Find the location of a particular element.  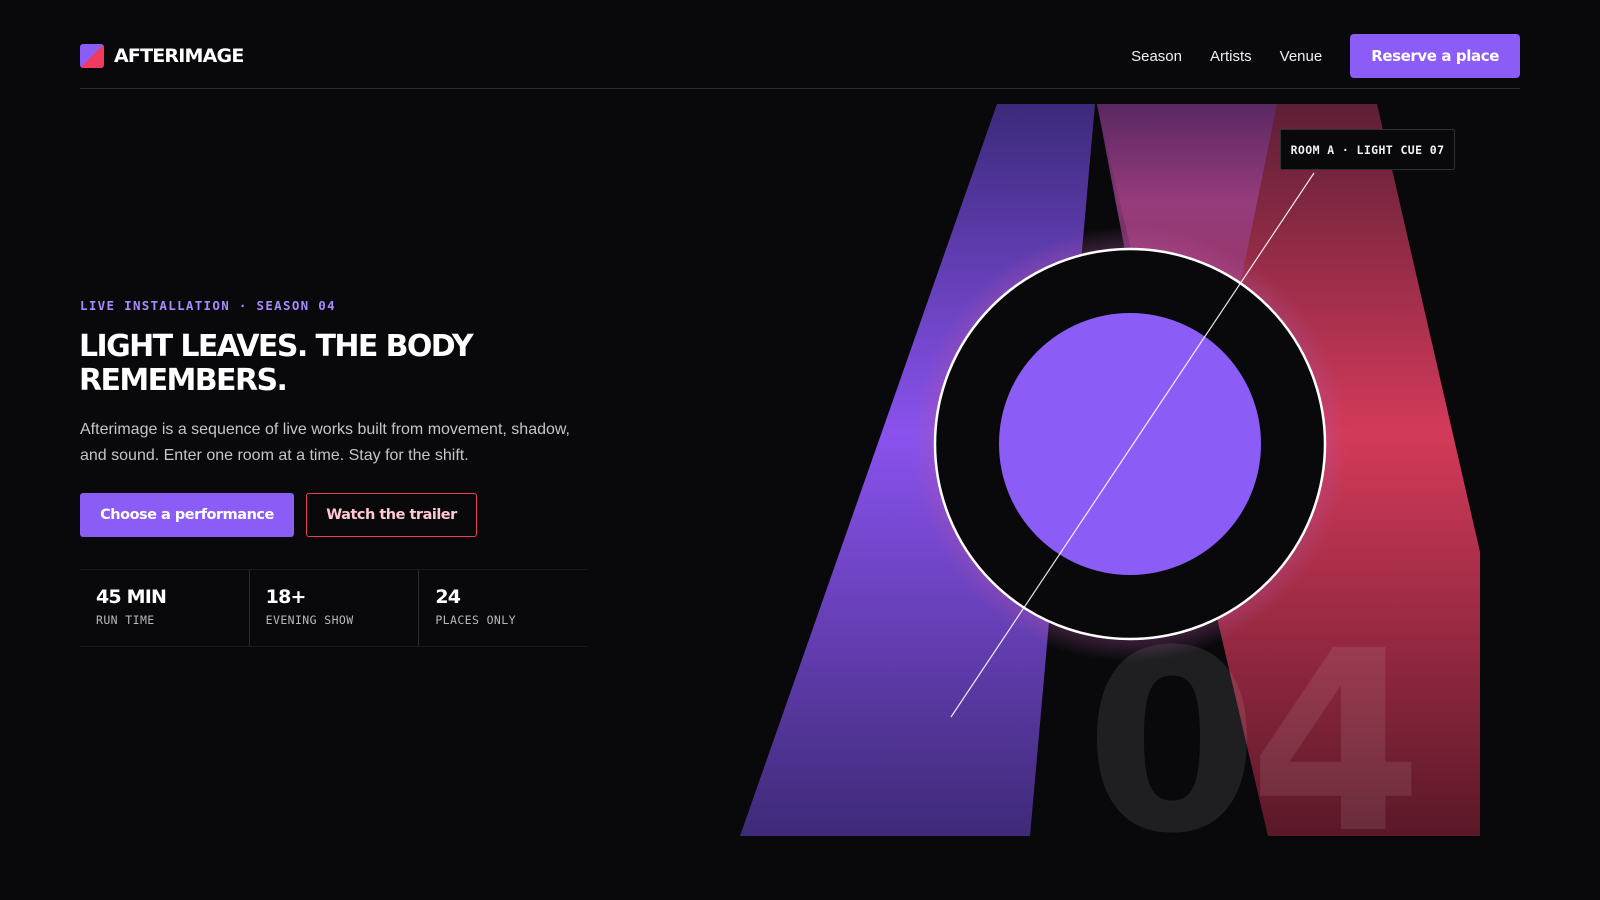

light-cue-label: ROOM A · LIGHT CUE 07 is located at coordinates (1367, 149).